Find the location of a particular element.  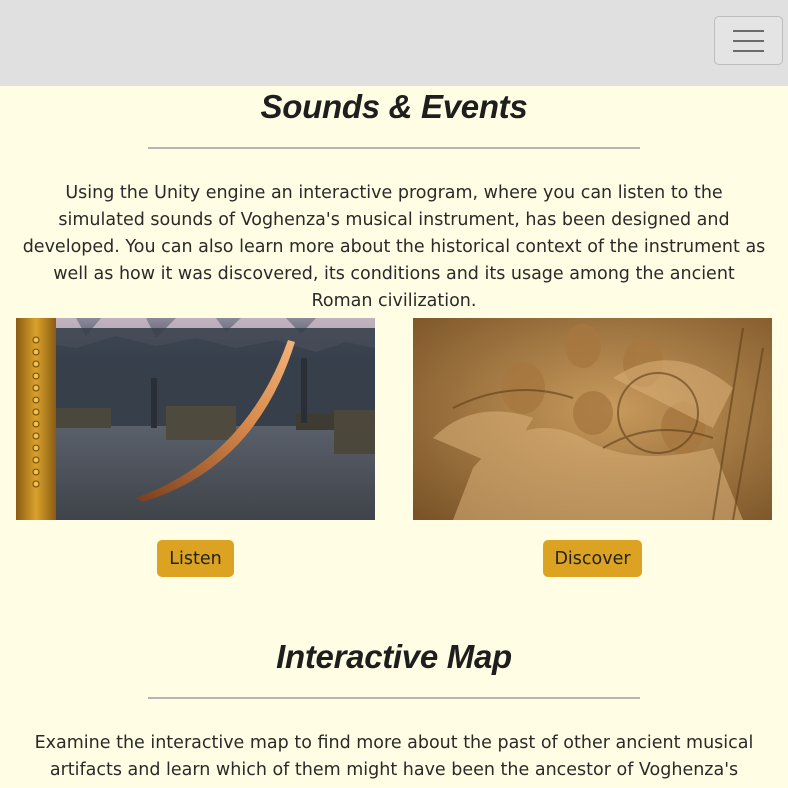

listen-button: Listen is located at coordinates (195, 558).